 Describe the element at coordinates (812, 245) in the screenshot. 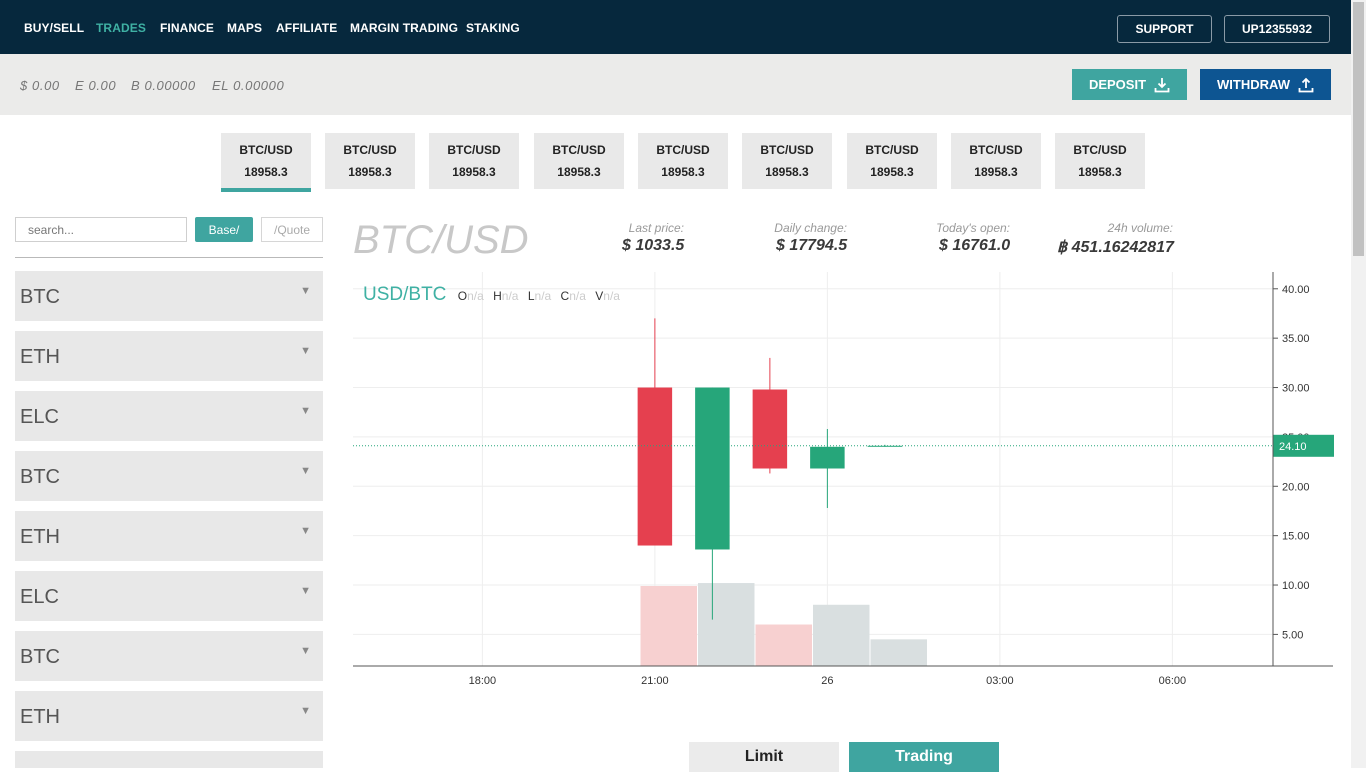

I see `daily-change-value: $ 17794.5` at that location.